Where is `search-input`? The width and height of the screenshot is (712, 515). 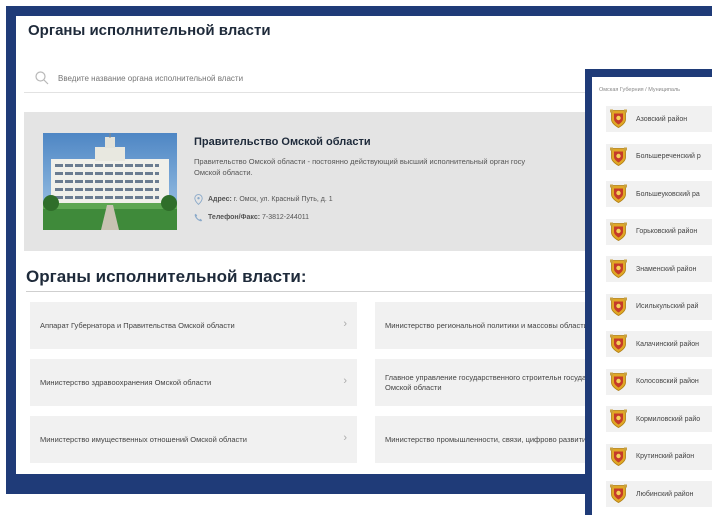
search-input is located at coordinates (328, 78).